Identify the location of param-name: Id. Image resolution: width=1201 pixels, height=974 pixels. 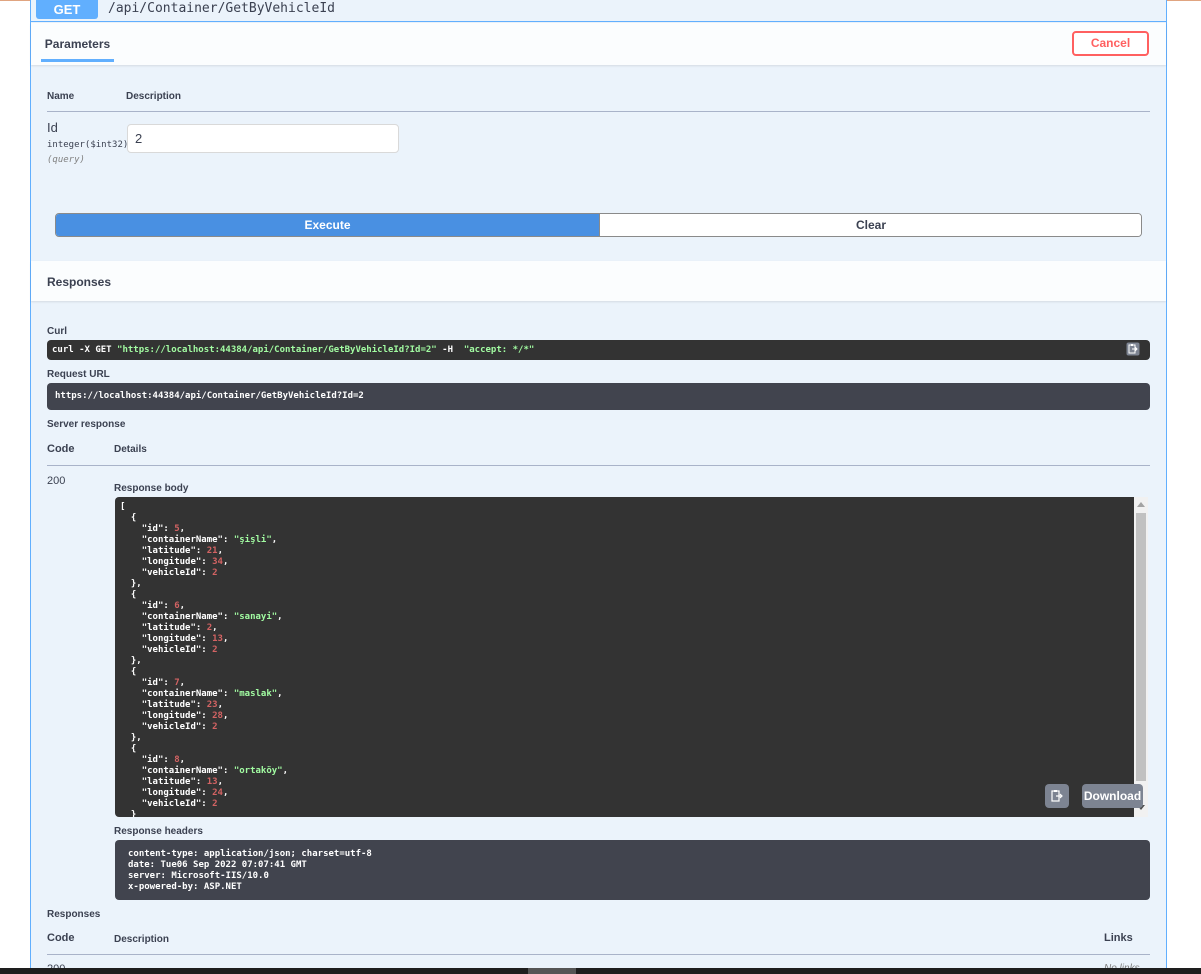
(52, 127).